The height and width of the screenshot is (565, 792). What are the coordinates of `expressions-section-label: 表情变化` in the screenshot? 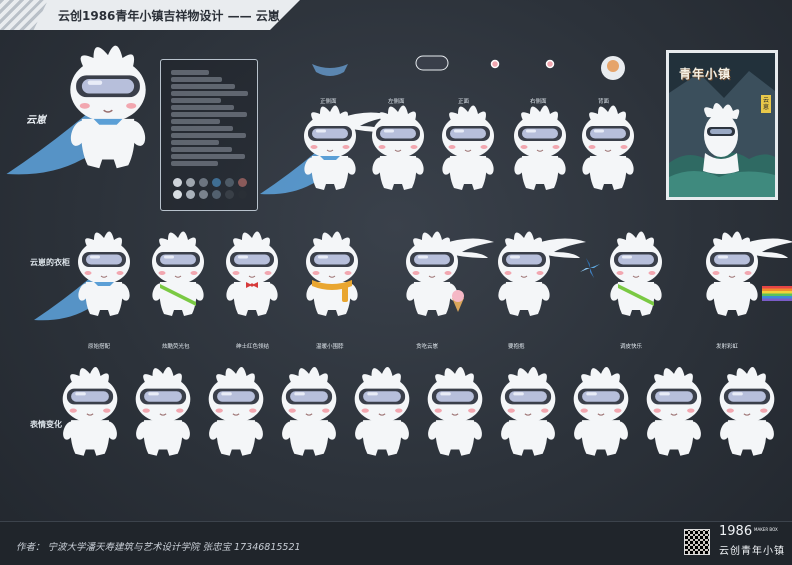 It's located at (46, 424).